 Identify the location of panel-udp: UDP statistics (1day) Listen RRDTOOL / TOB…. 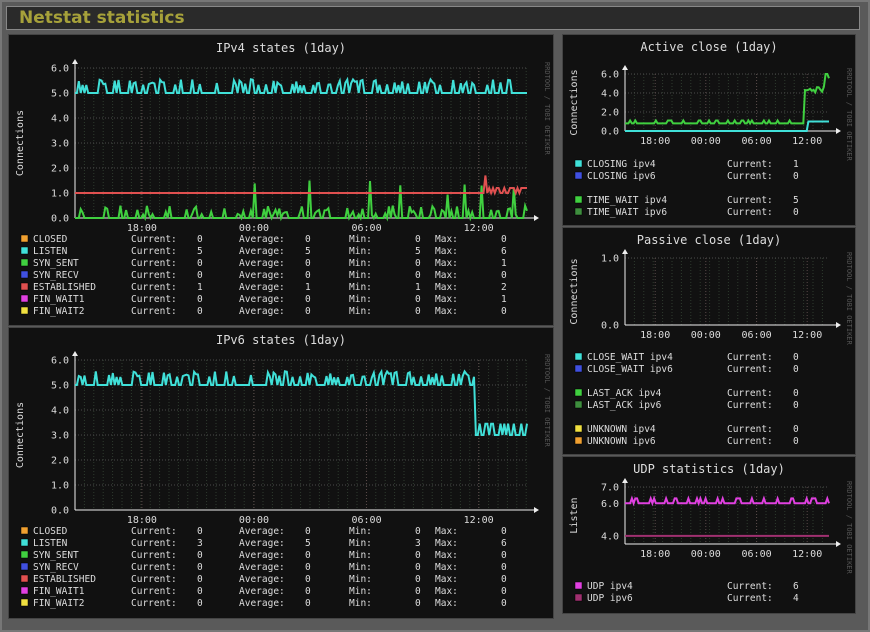
(709, 535).